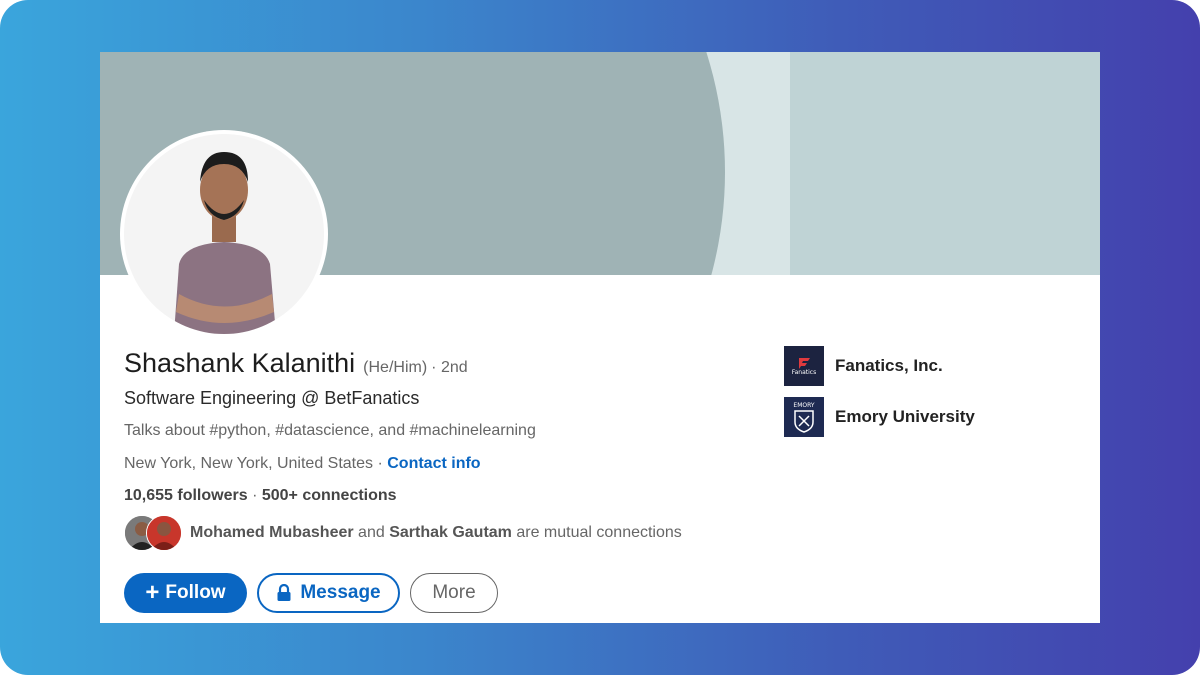 This screenshot has height=675, width=1200. Describe the element at coordinates (152, 592) in the screenshot. I see `plus-icon: +` at that location.